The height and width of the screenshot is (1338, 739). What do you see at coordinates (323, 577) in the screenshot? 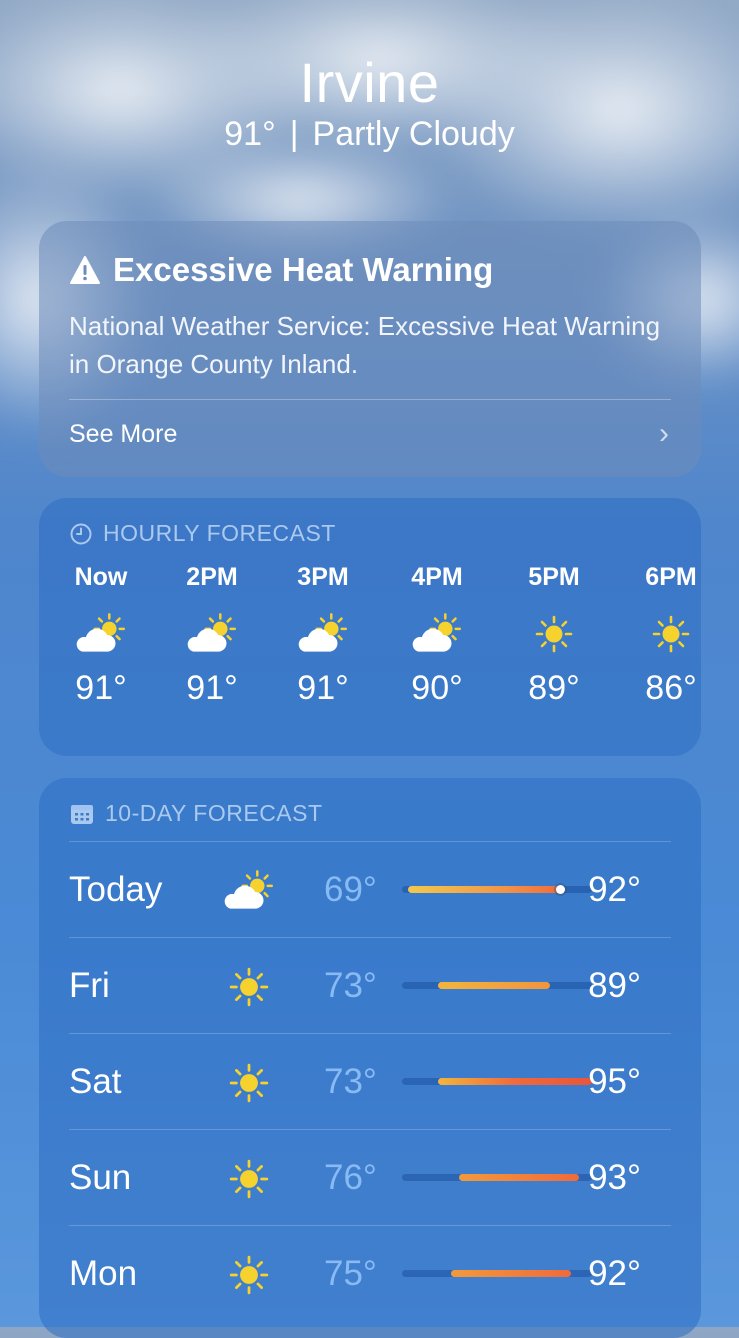
I see `hour-time: 3PM` at bounding box center [323, 577].